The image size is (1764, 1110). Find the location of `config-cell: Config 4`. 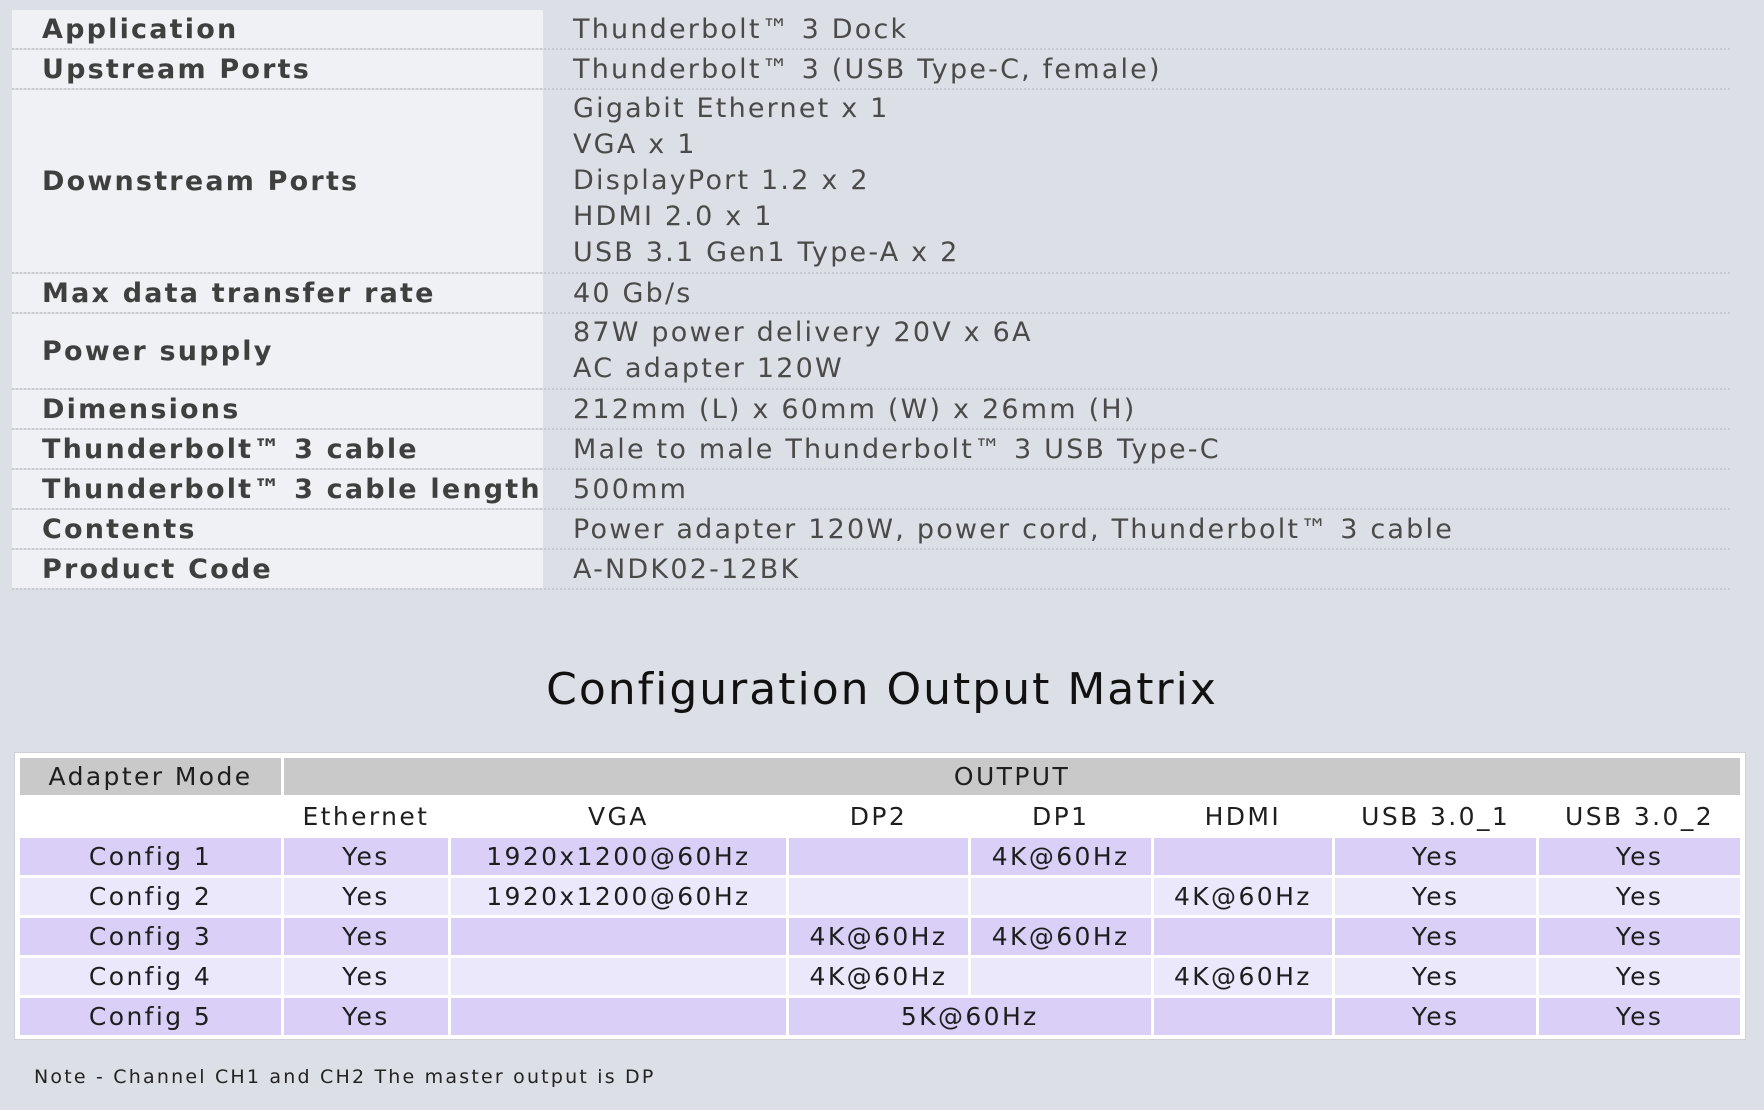

config-cell: Config 4 is located at coordinates (151, 976).